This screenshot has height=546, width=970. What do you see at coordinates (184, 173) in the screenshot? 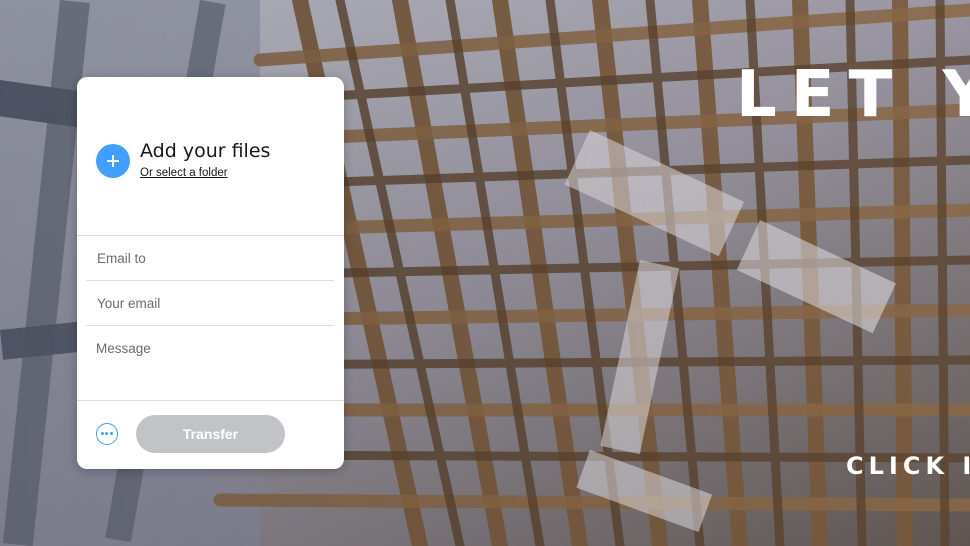
I see `select-folder-link: Or select a folder` at bounding box center [184, 173].